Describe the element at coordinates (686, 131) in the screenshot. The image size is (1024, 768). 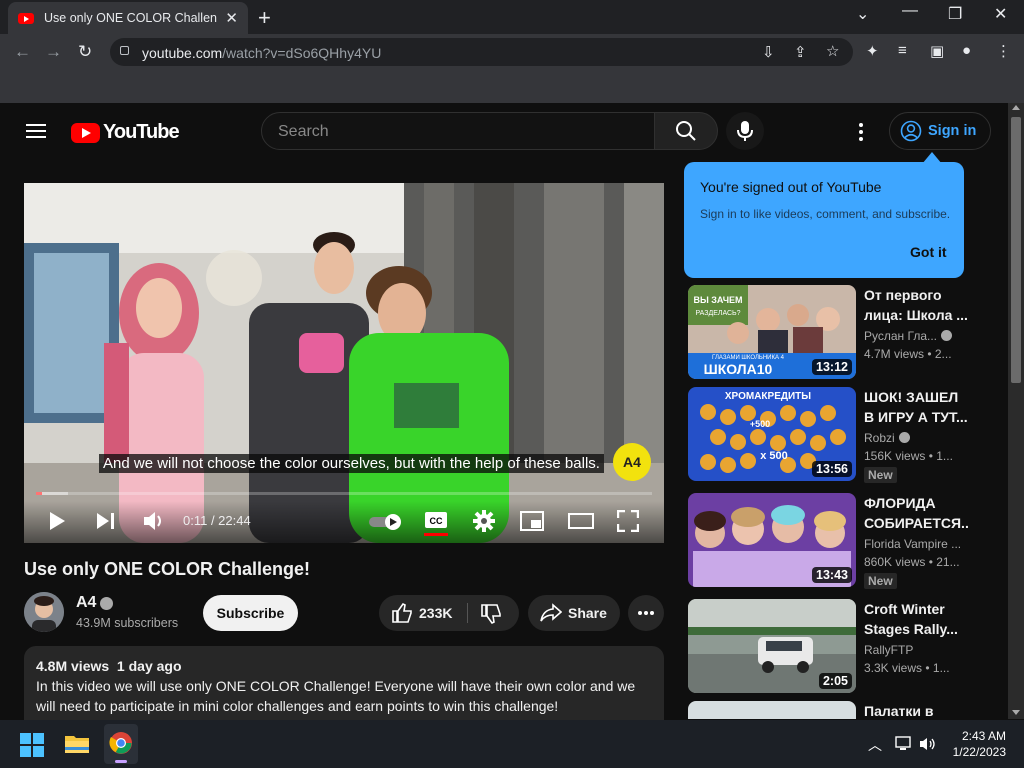
I see `search-button` at that location.